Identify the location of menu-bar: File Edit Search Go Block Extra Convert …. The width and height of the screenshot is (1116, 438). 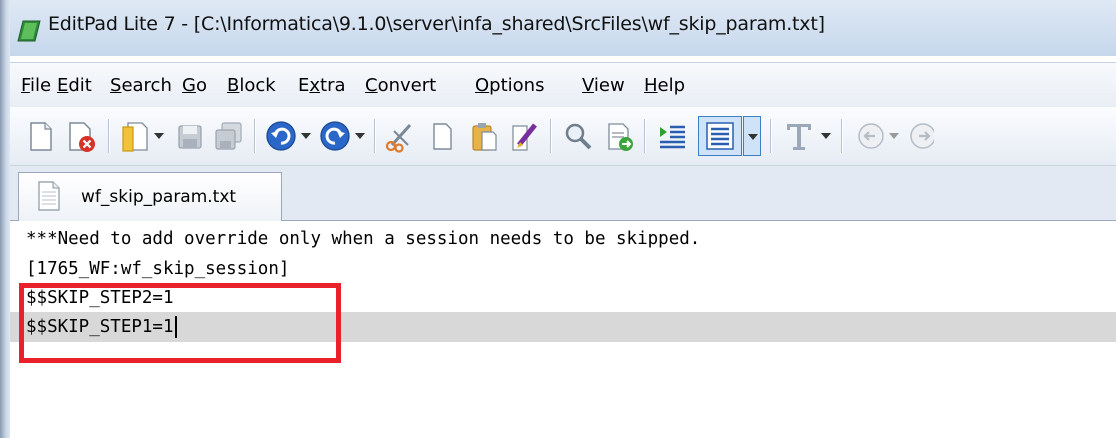
(563, 85).